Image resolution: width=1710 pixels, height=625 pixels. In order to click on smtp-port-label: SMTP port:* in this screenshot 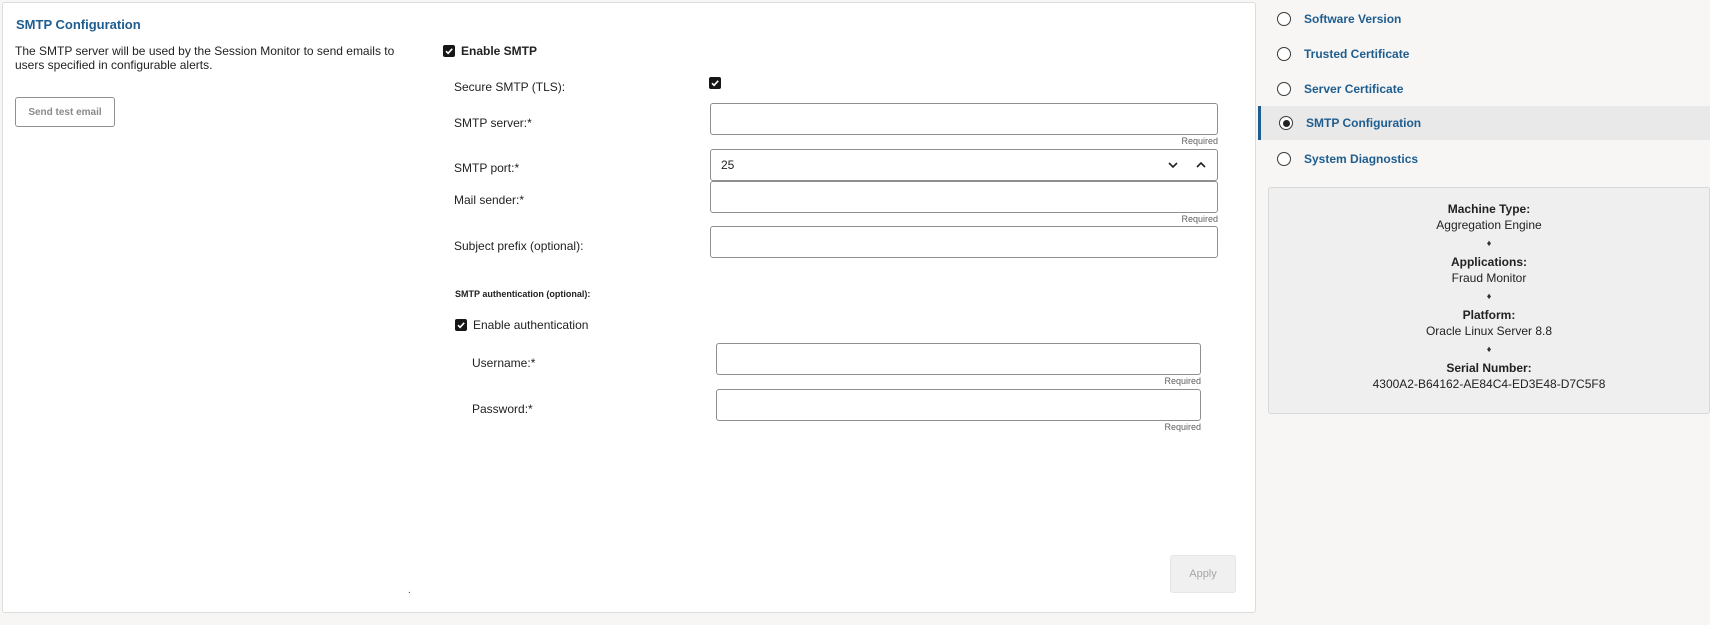, I will do `click(487, 168)`.